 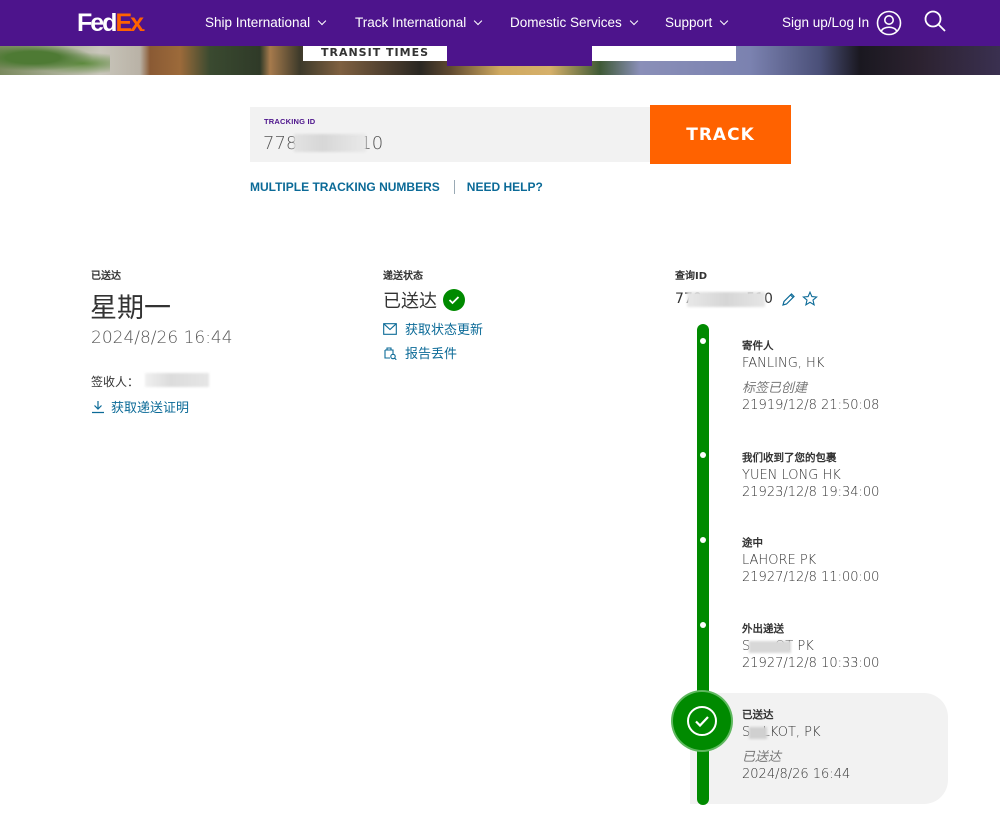 I want to click on signed-by-label: 签收人：, so click(x=115, y=382).